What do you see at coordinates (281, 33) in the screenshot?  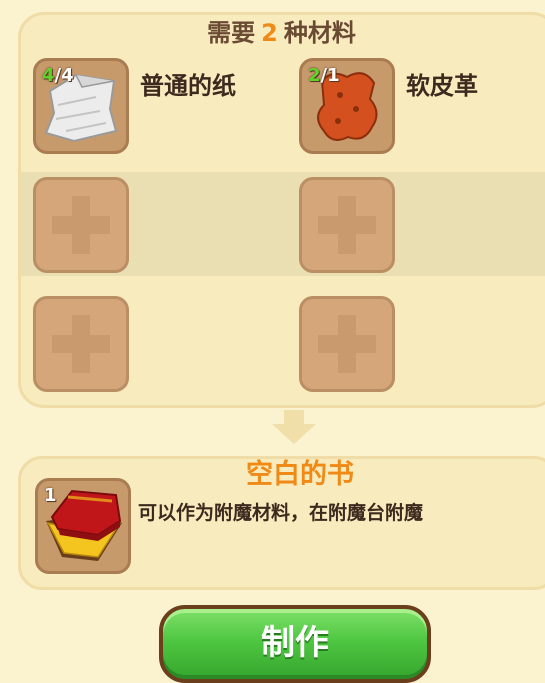 I see `materials-header: 需要 2 种材料` at bounding box center [281, 33].